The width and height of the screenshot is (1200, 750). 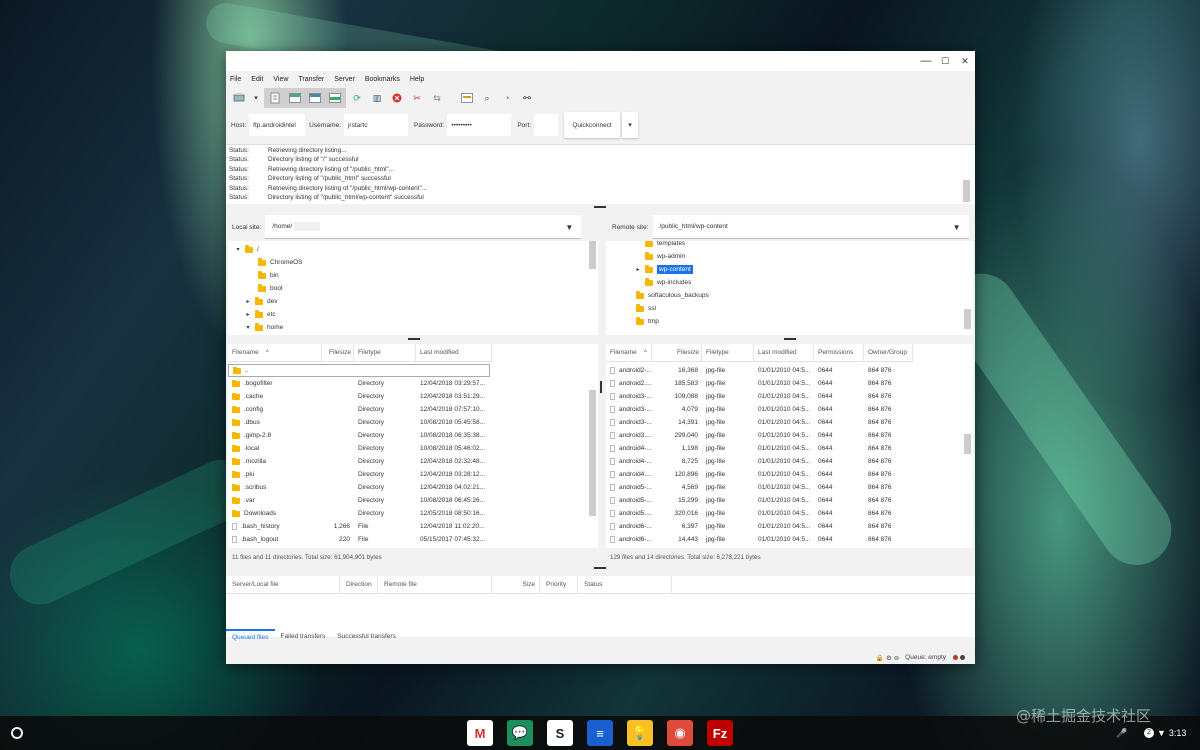 What do you see at coordinates (680, 733) in the screenshot?
I see `chrome-icon: ◉` at bounding box center [680, 733].